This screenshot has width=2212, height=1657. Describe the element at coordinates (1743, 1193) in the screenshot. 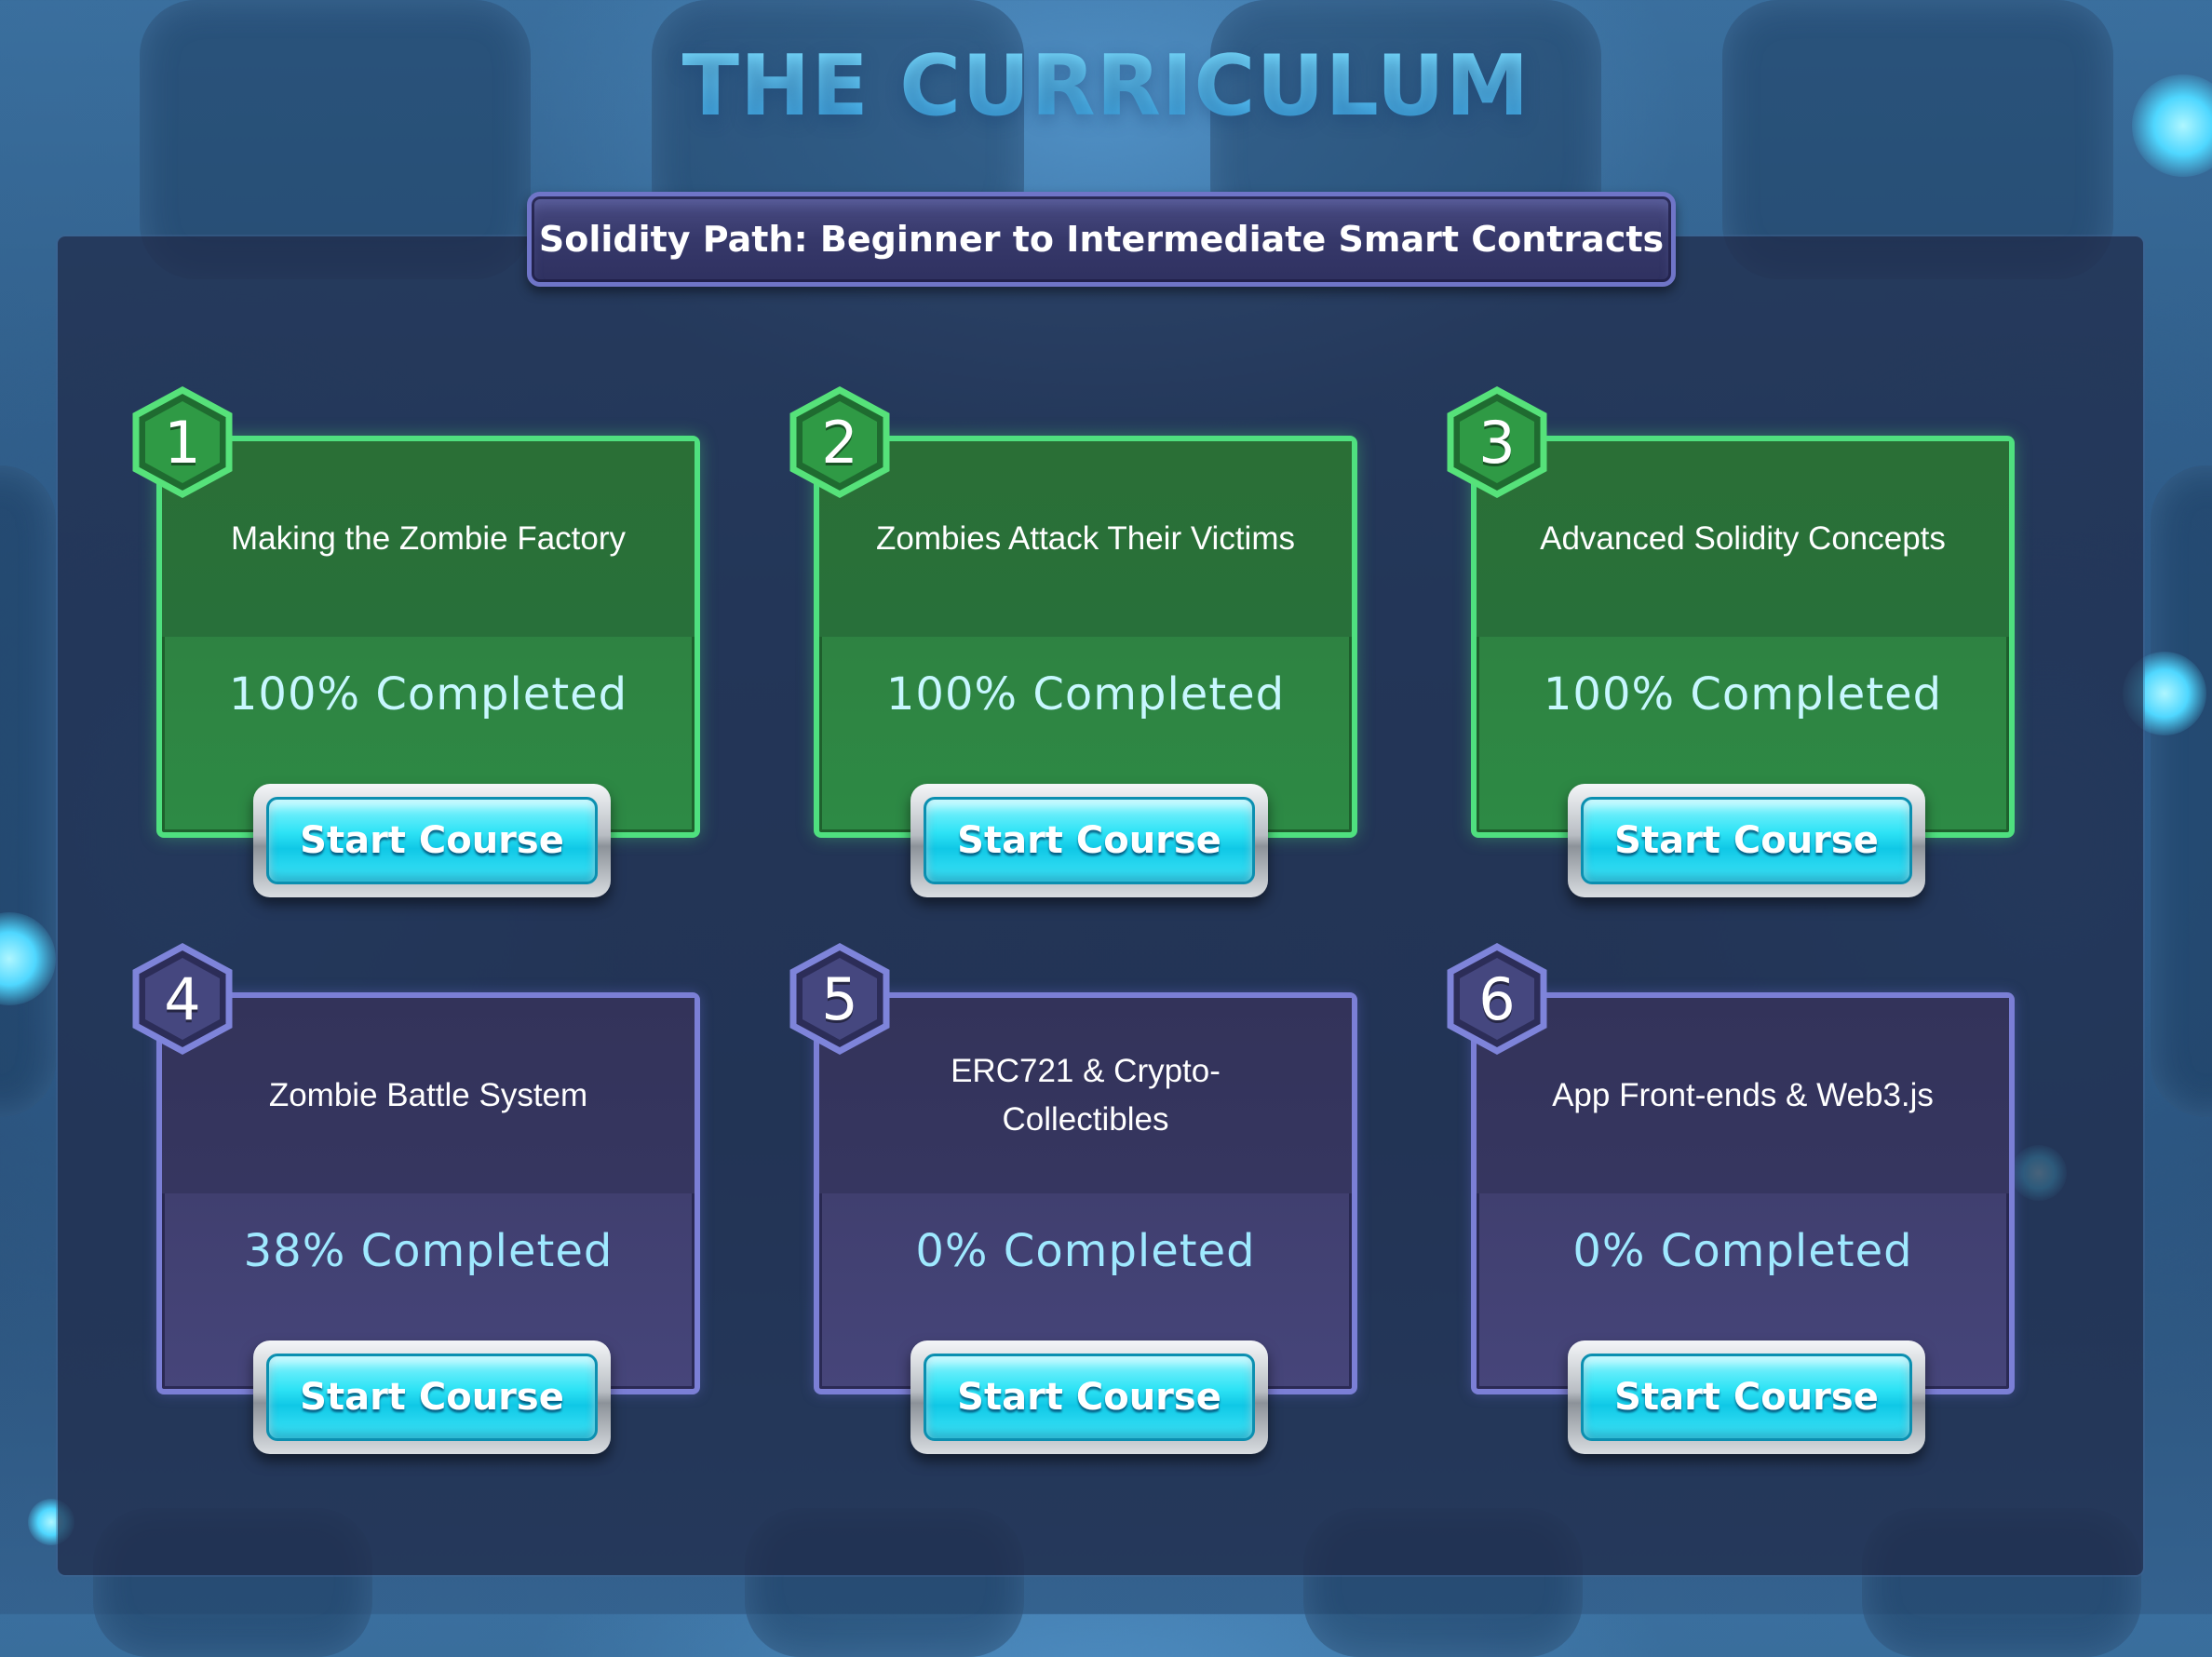

I see `course-card: App Front-ends & Web3.js 0% Completed` at that location.